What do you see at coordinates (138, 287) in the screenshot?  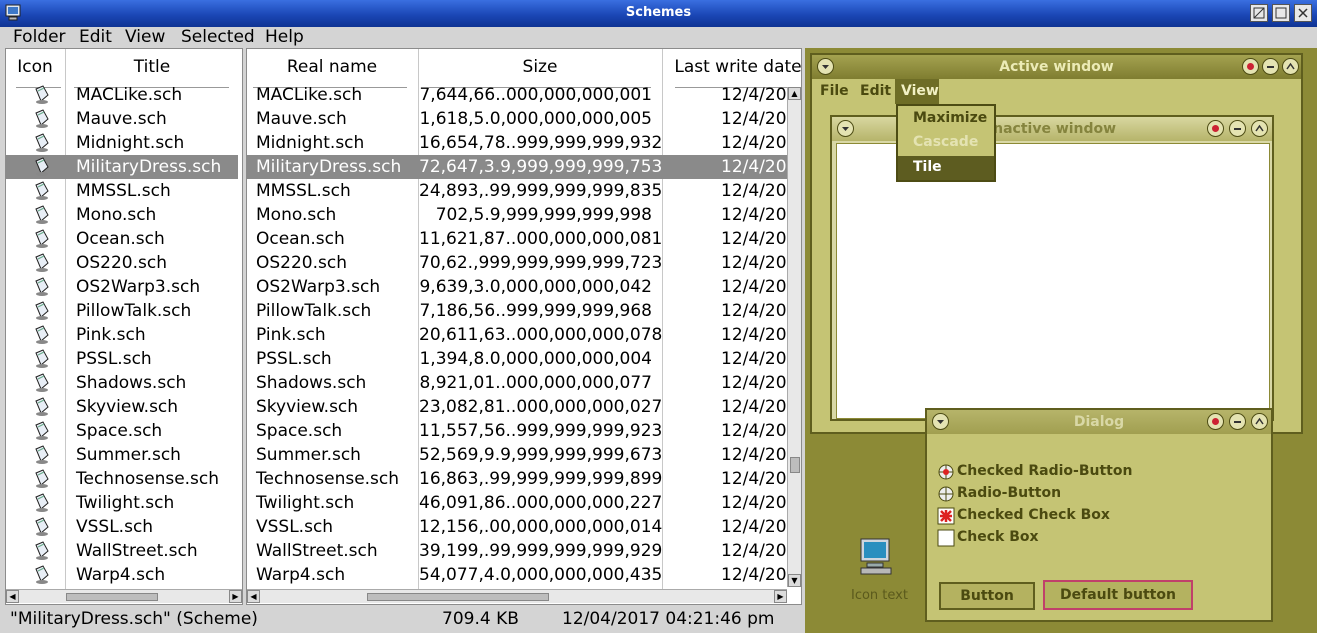 I see `file-title: OS2Warp3.sch` at bounding box center [138, 287].